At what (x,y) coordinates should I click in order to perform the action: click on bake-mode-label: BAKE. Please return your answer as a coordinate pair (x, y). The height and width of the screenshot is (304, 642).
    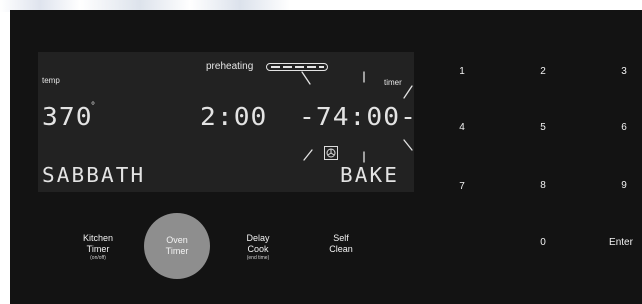
    Looking at the image, I should click on (369, 175).